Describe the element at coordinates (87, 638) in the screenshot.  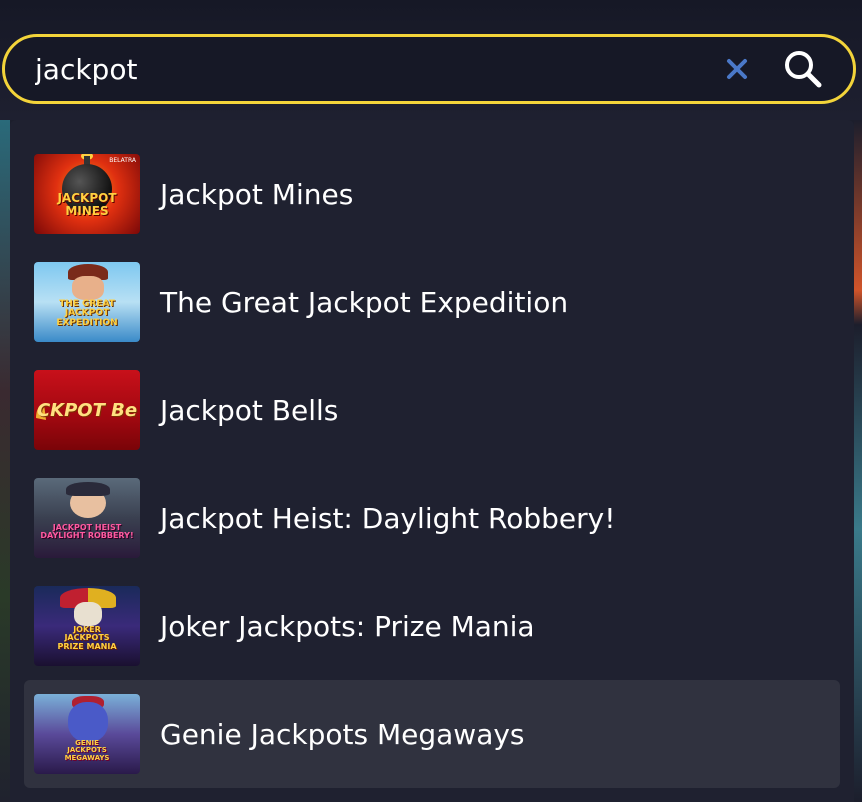
I see `thumbnail-caption: JOKER JACKPOTS PRIZE MANIA` at that location.